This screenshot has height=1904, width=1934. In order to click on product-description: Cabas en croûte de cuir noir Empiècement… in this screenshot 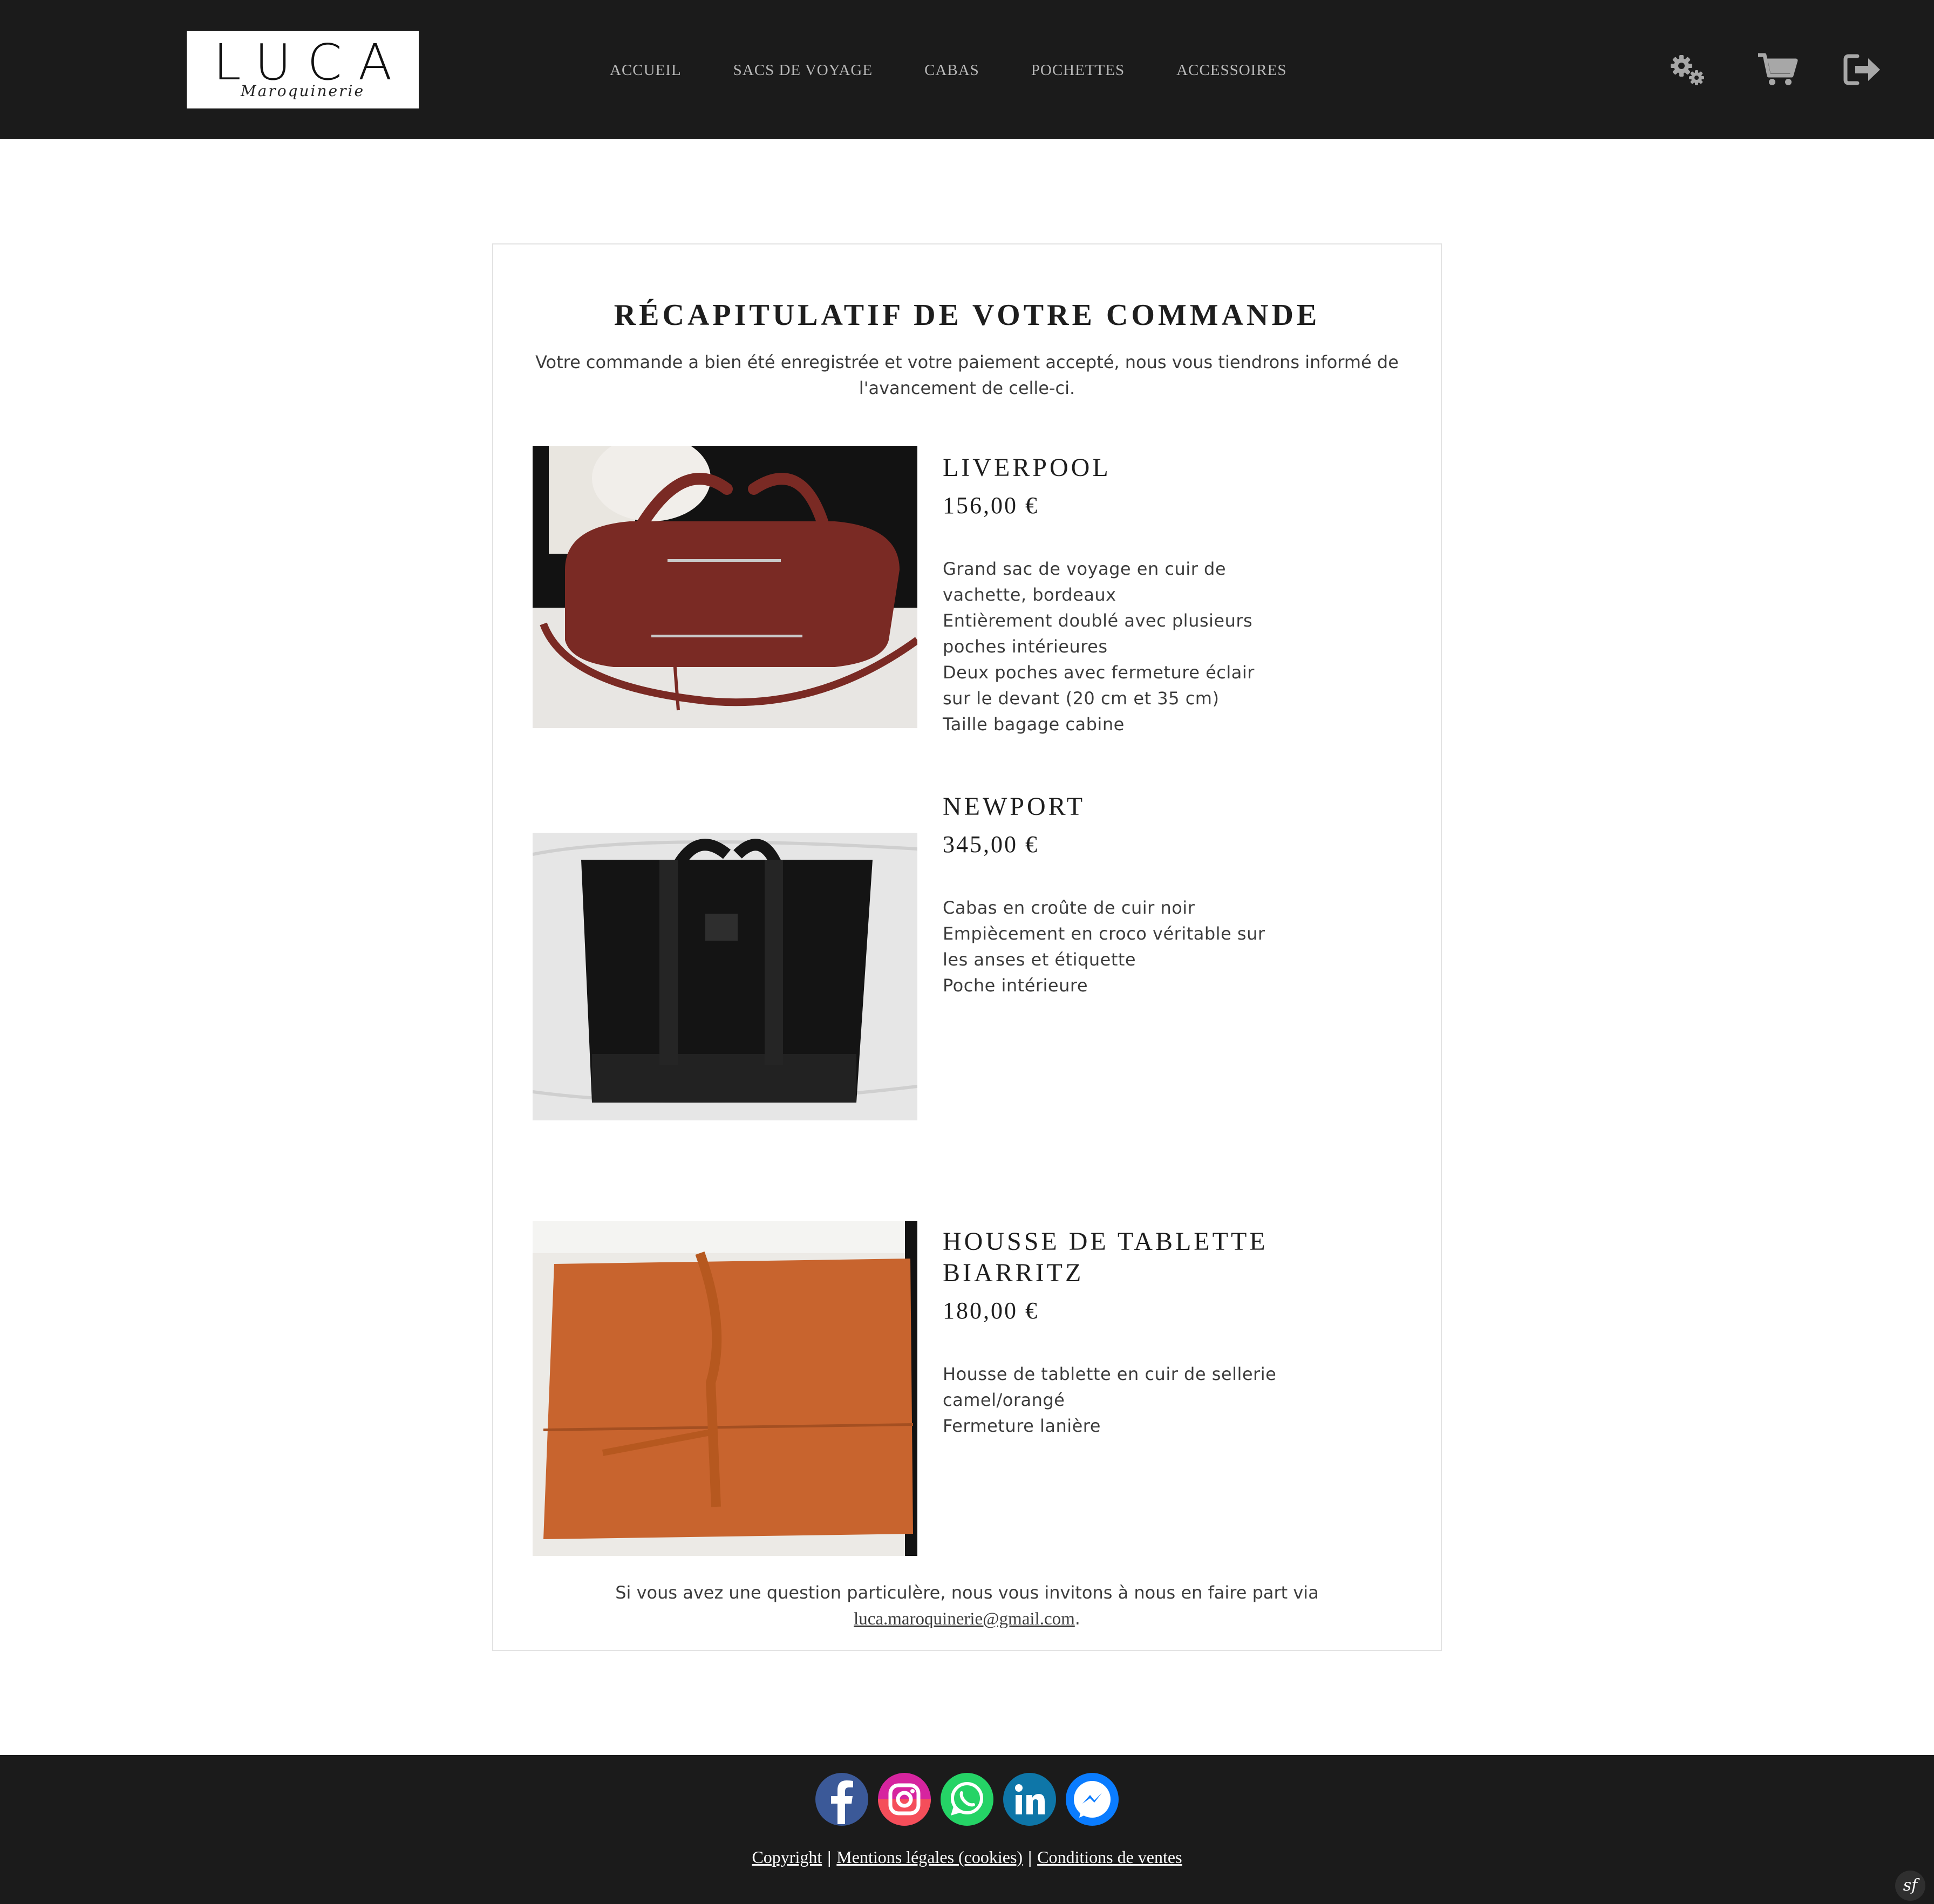, I will do `click(1131, 946)`.